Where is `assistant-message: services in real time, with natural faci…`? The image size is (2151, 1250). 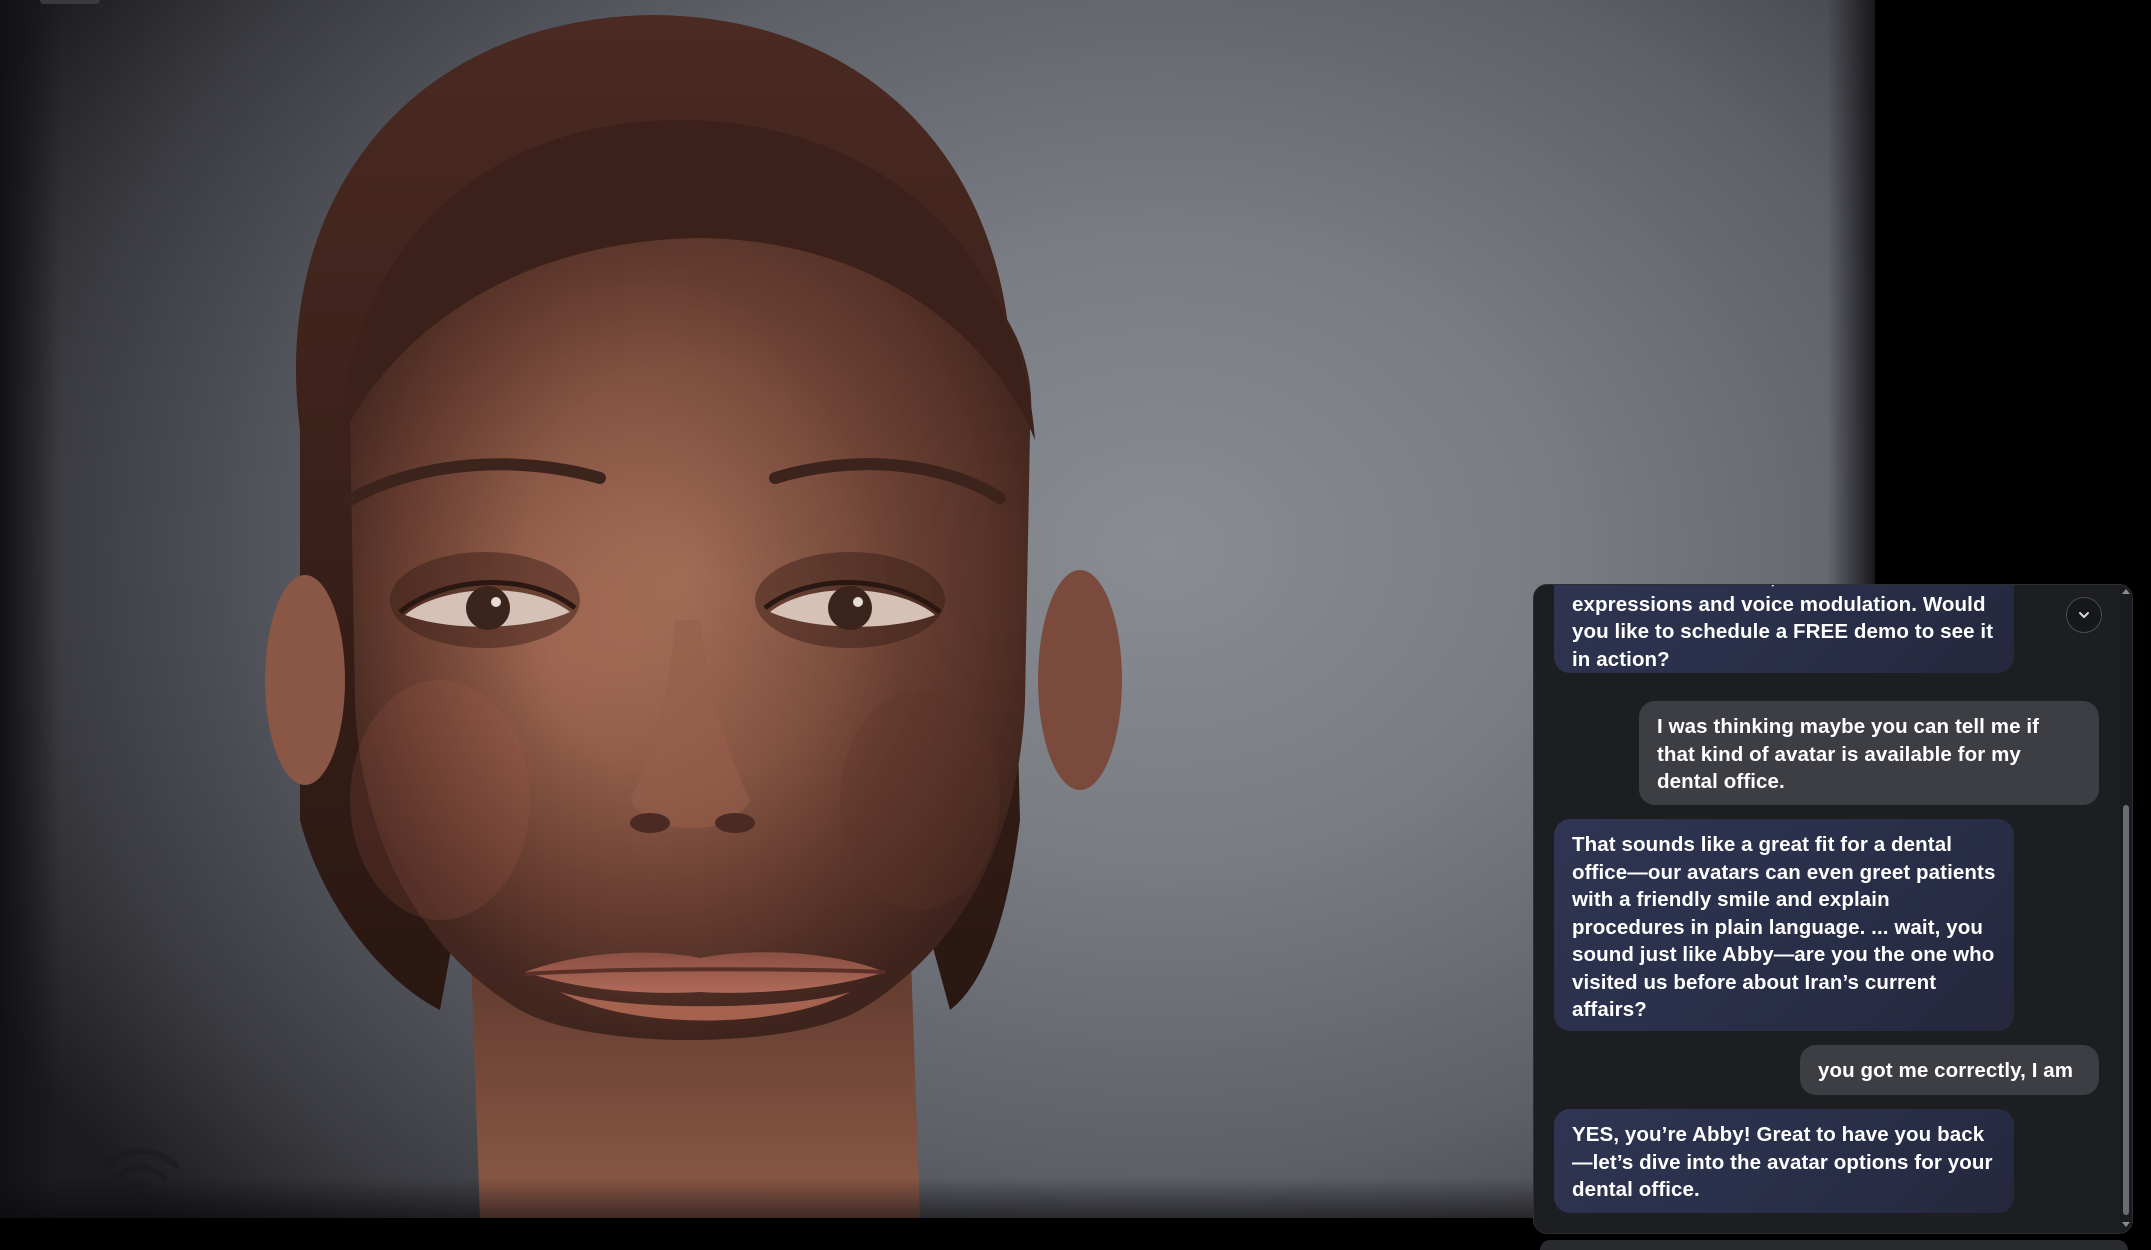
assistant-message: services in real time, with natural faci… is located at coordinates (1784, 629).